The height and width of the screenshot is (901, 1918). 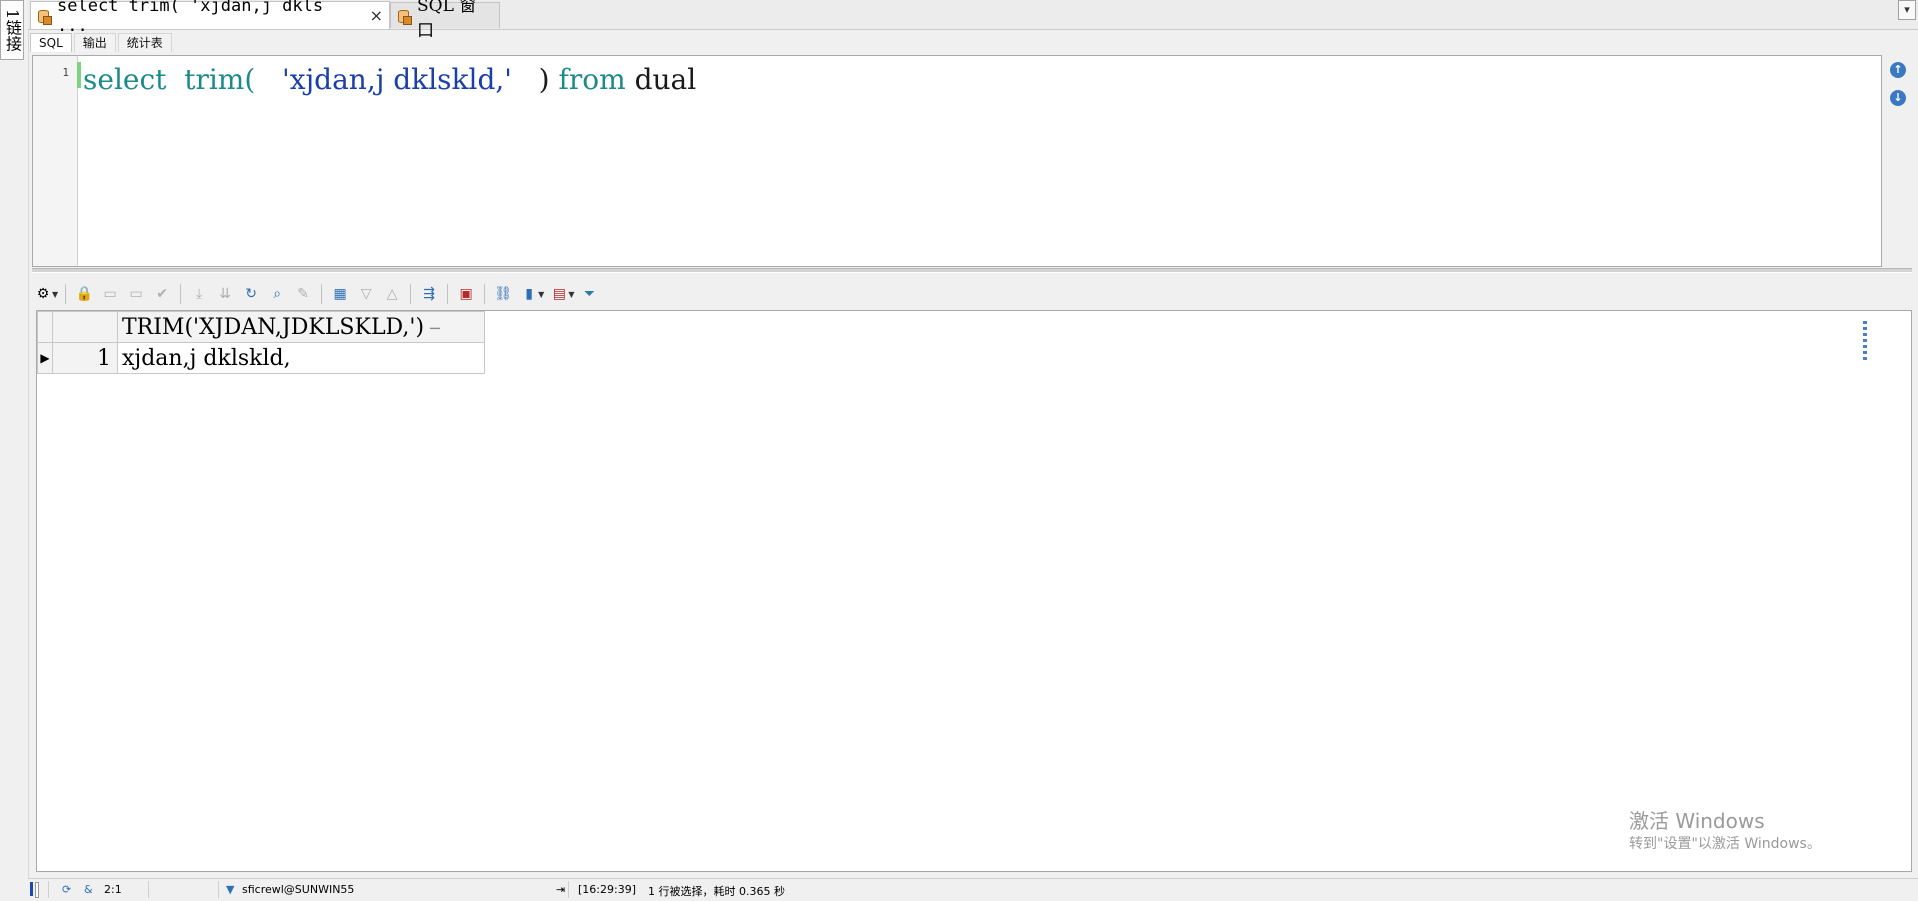 I want to click on grid-scroll-indicator, so click(x=1865, y=341).